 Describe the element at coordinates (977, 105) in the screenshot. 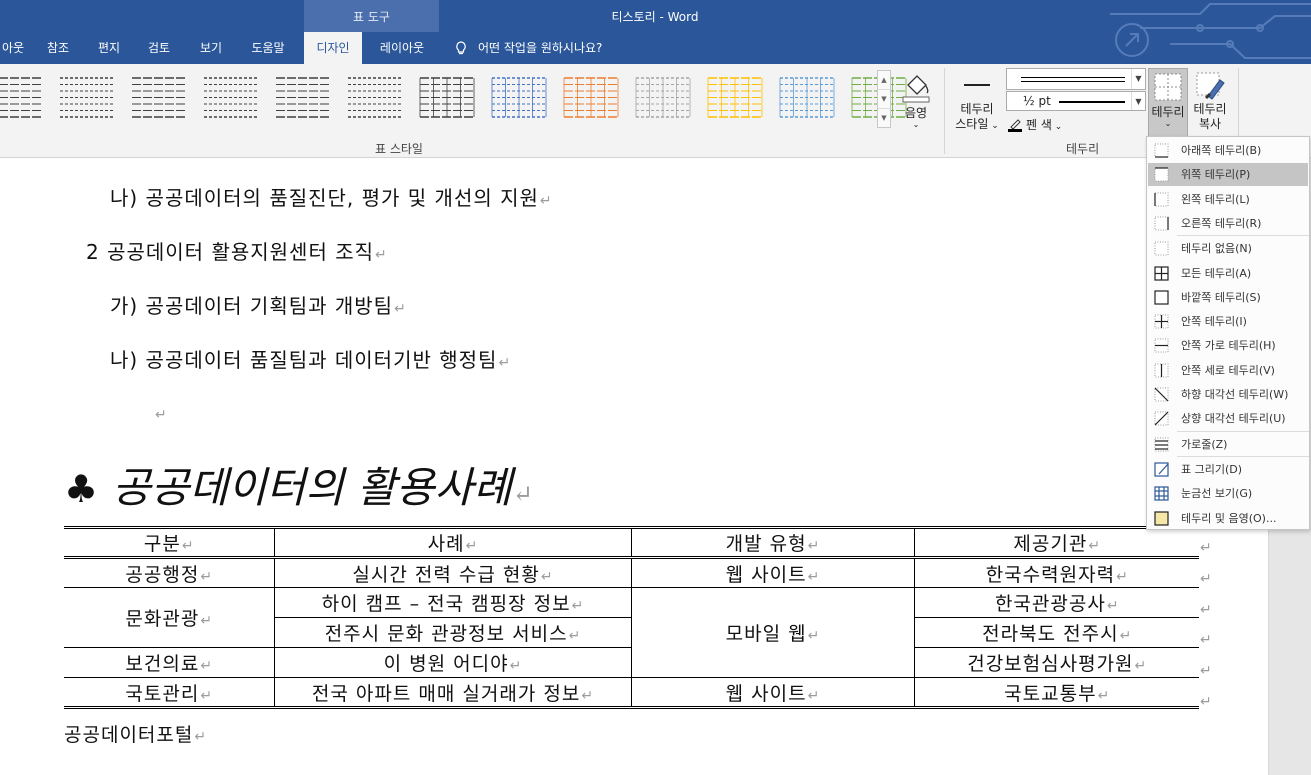

I see `border-styles-button: 테두리 스타일 ⌄` at that location.